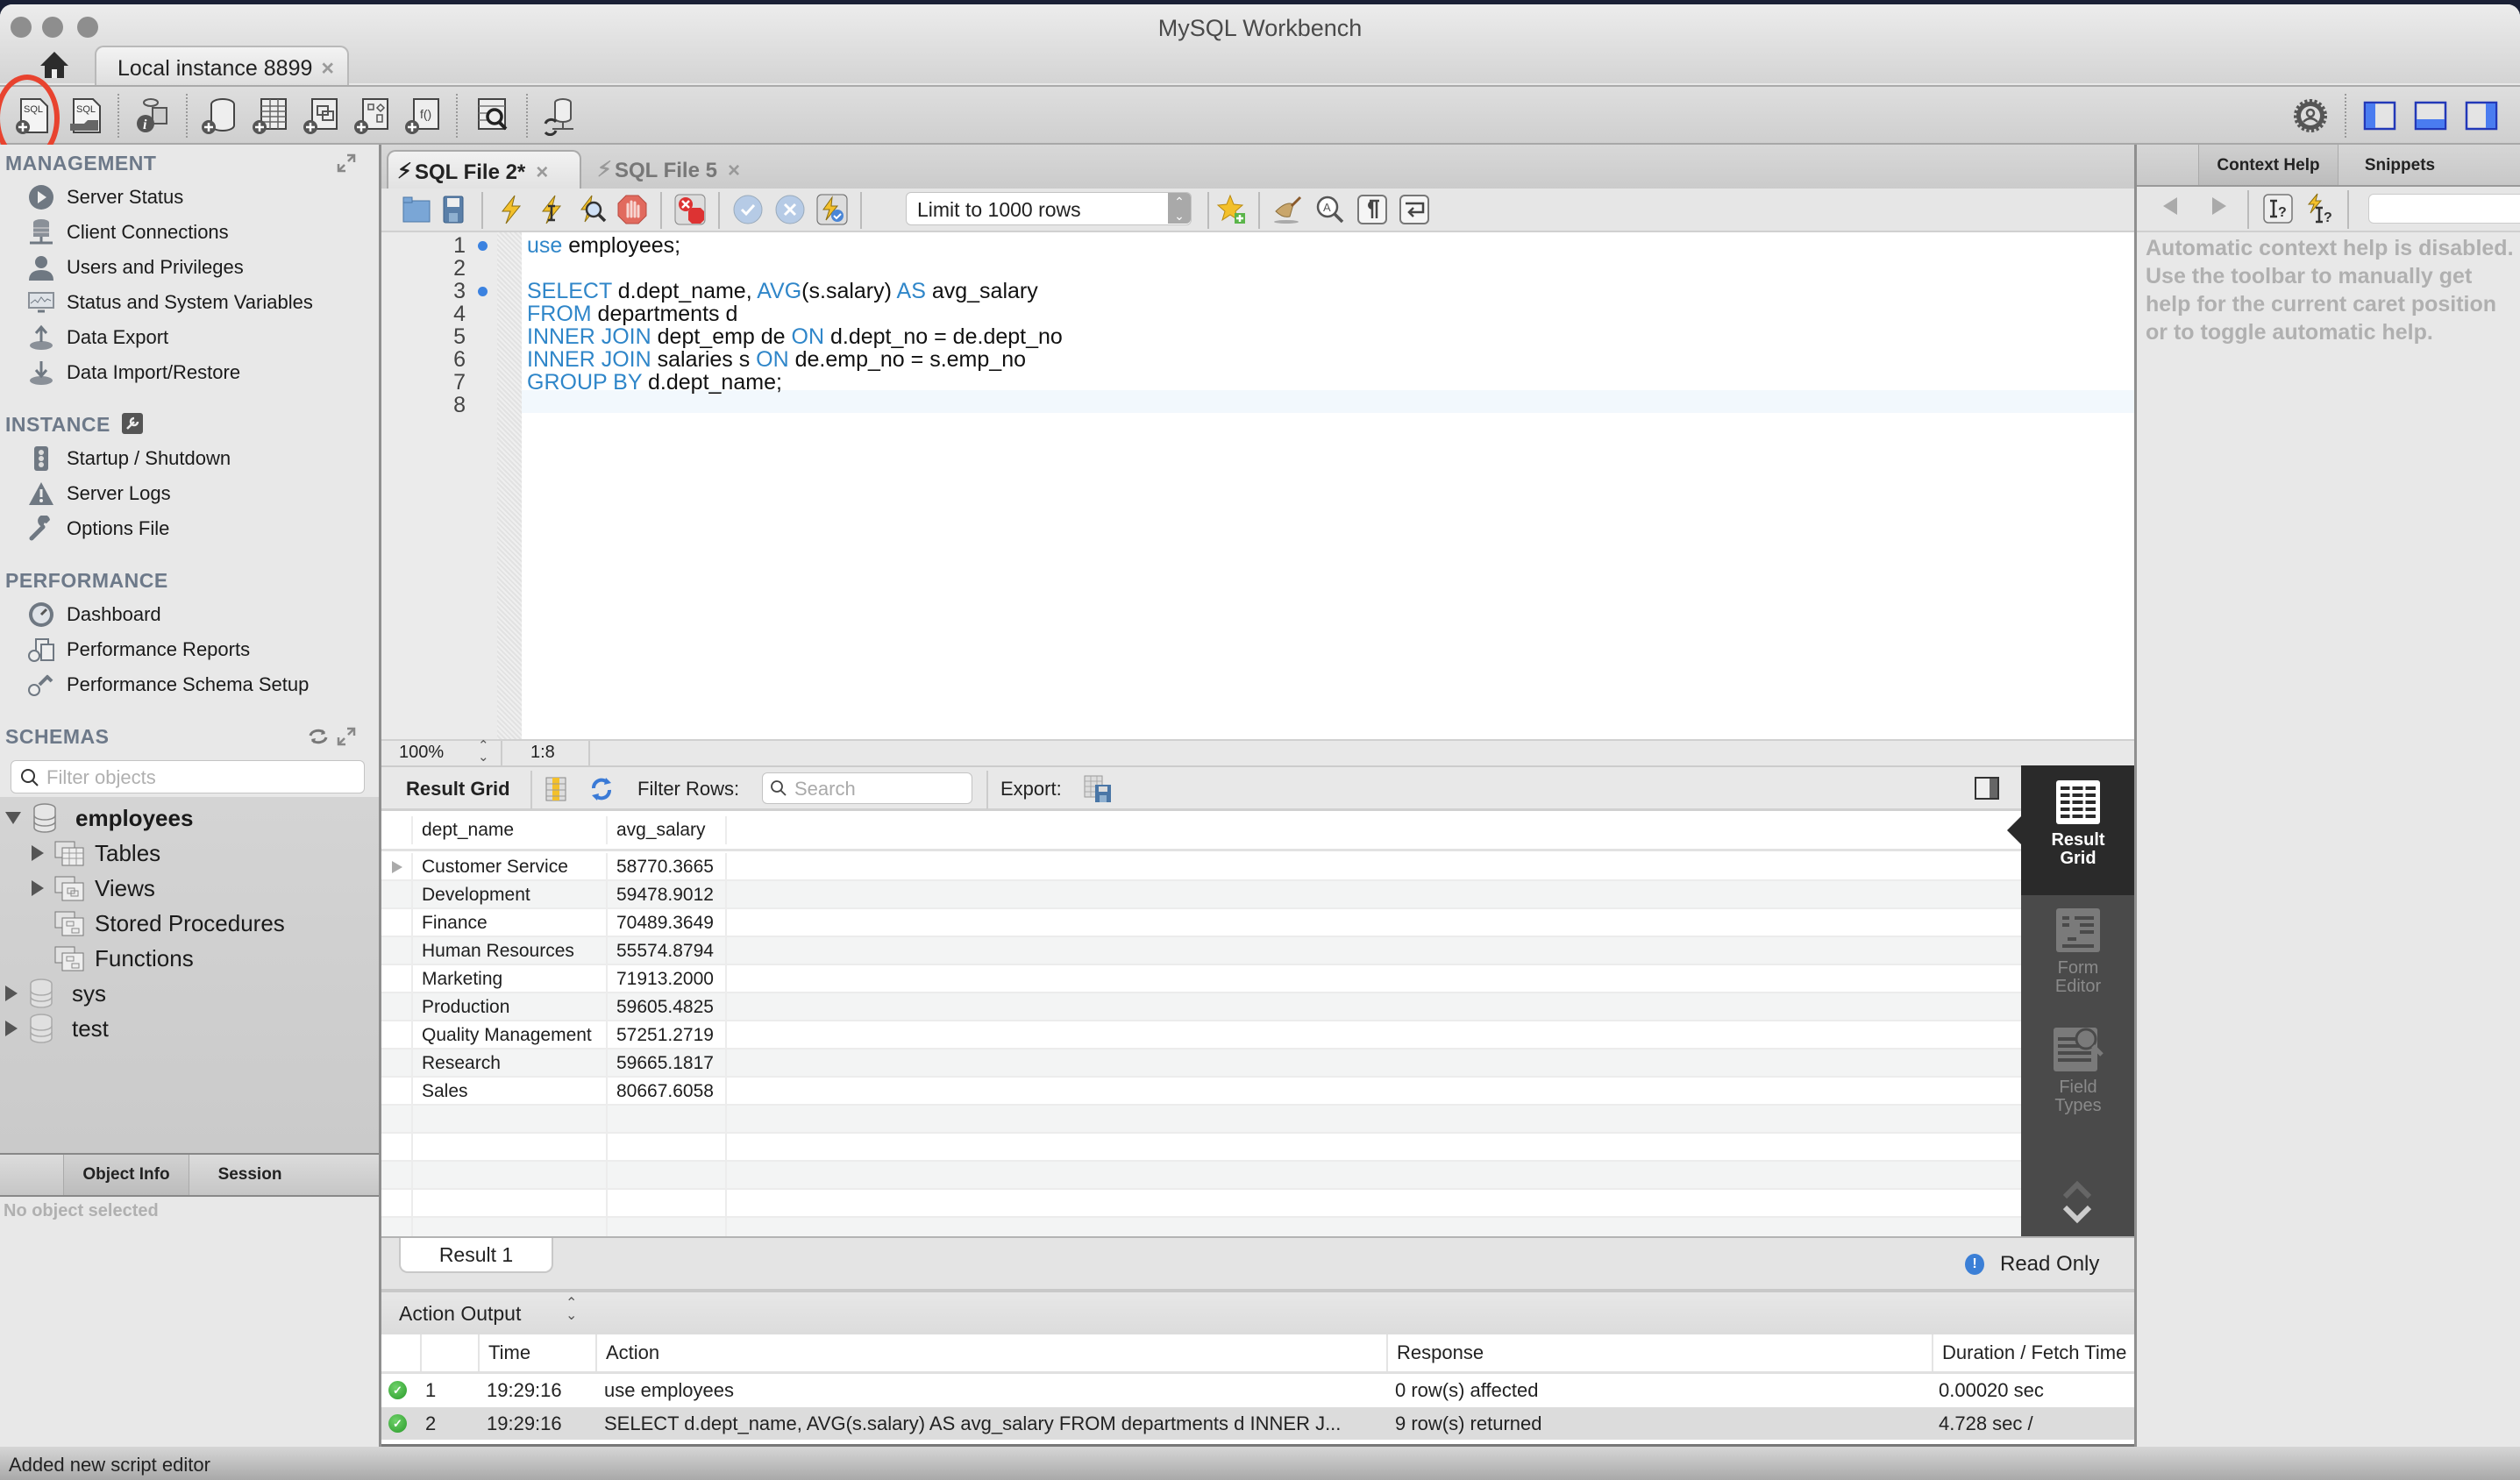  Describe the element at coordinates (93, 614) in the screenshot. I see `sidebar-item-dashboard: Dashboard` at that location.